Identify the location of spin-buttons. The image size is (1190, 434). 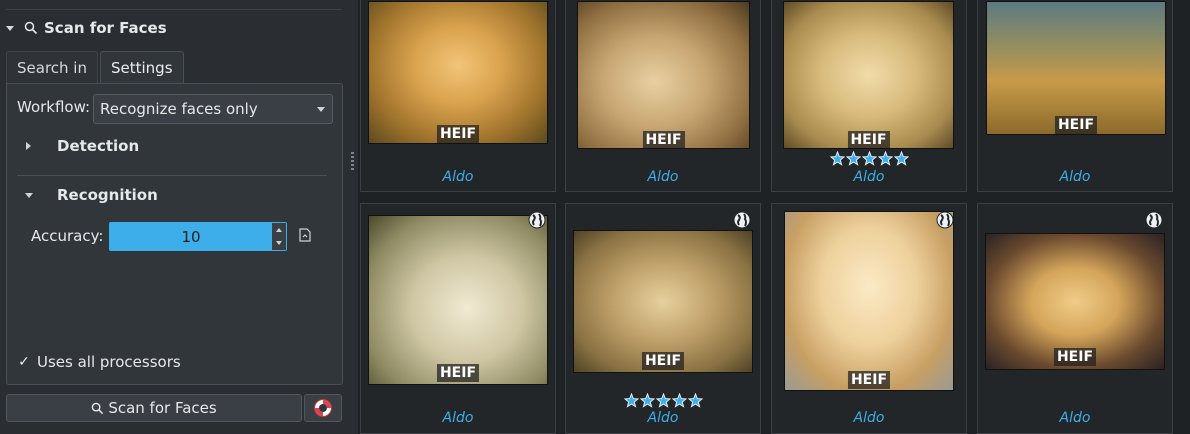
(279, 236).